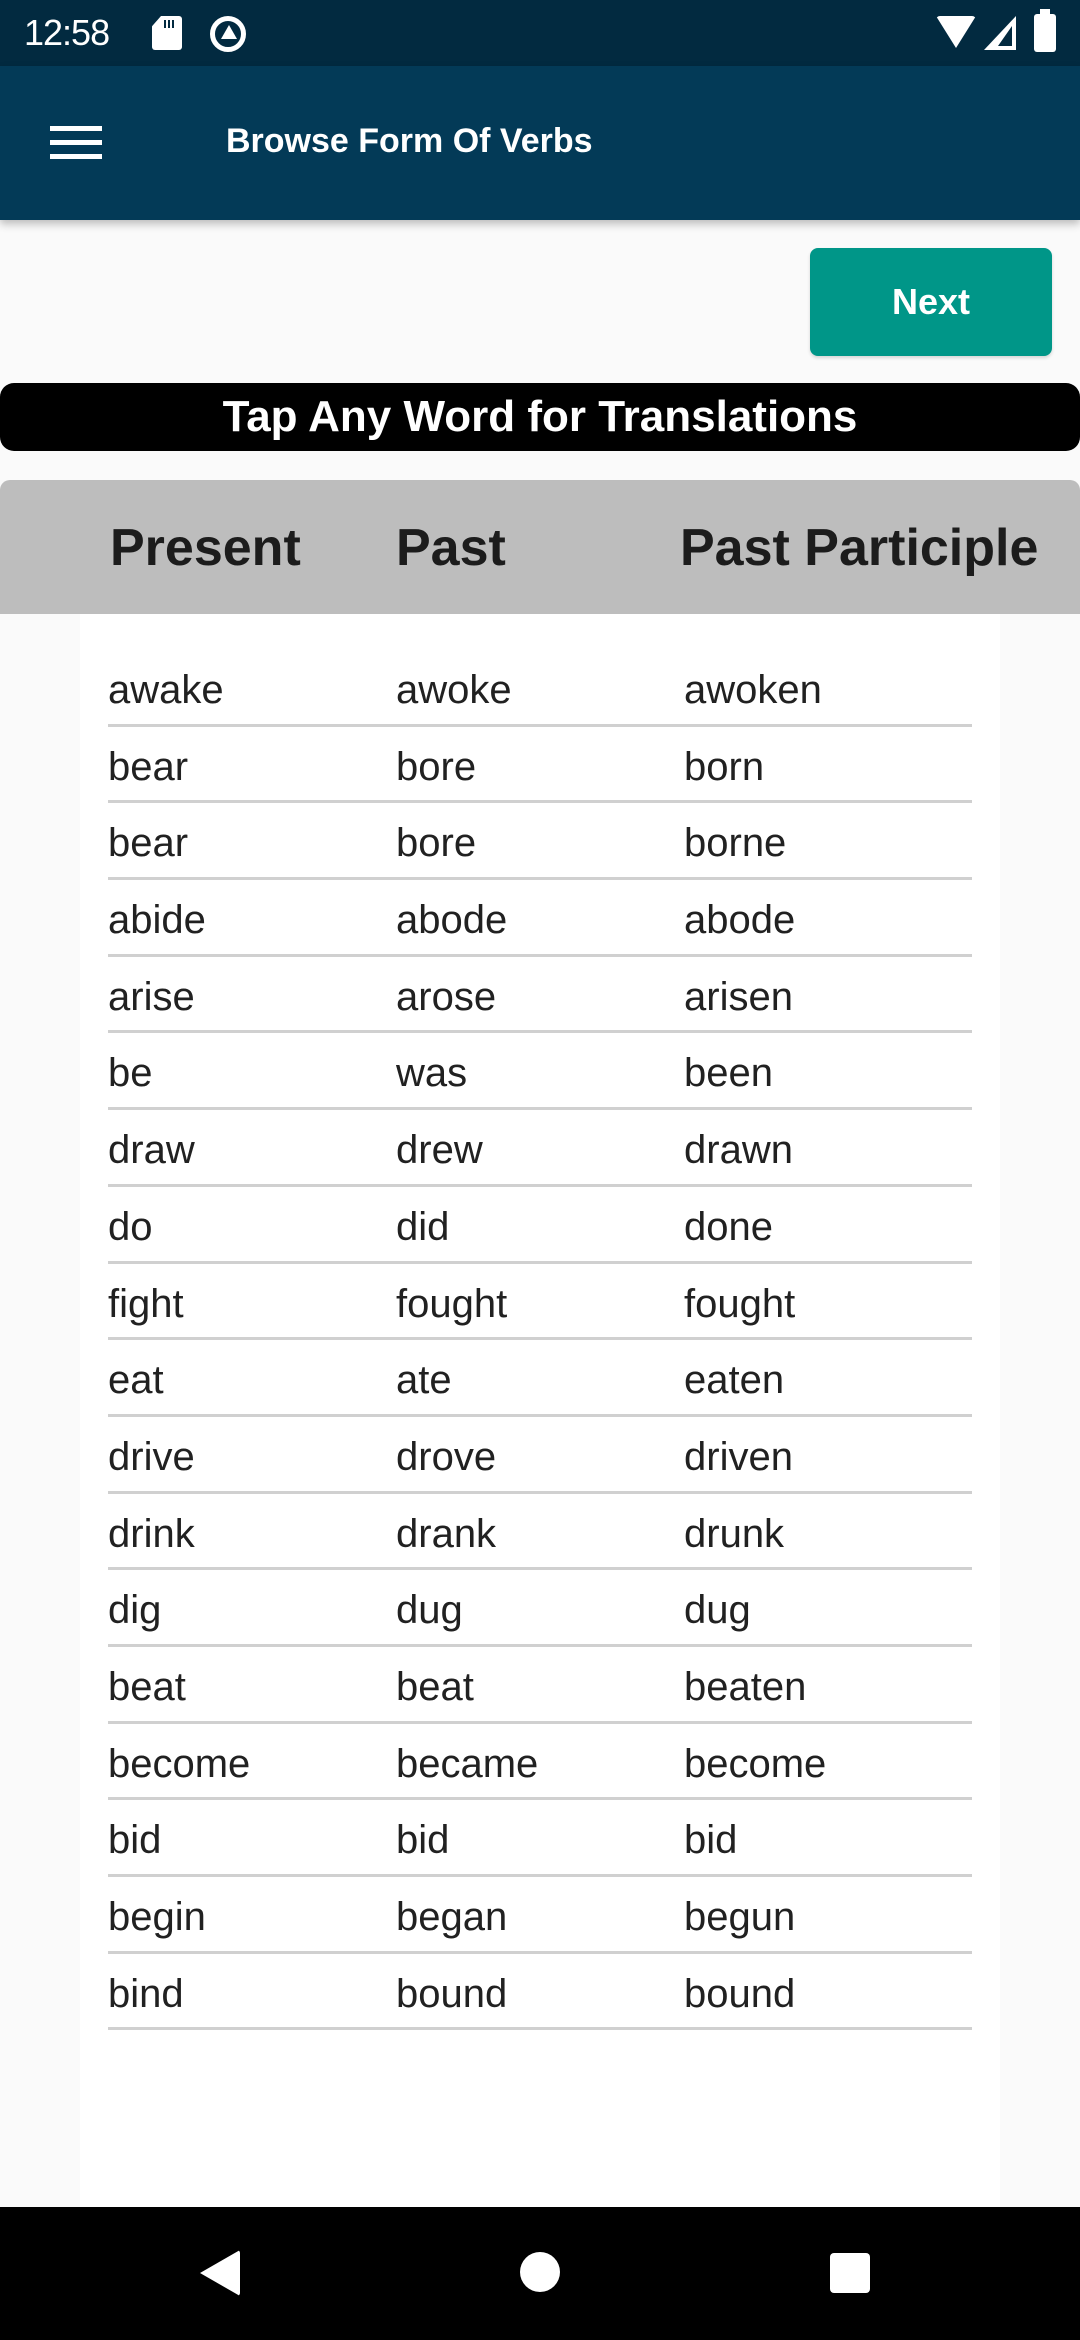  Describe the element at coordinates (451, 1994) in the screenshot. I see `verb-past: bound` at that location.